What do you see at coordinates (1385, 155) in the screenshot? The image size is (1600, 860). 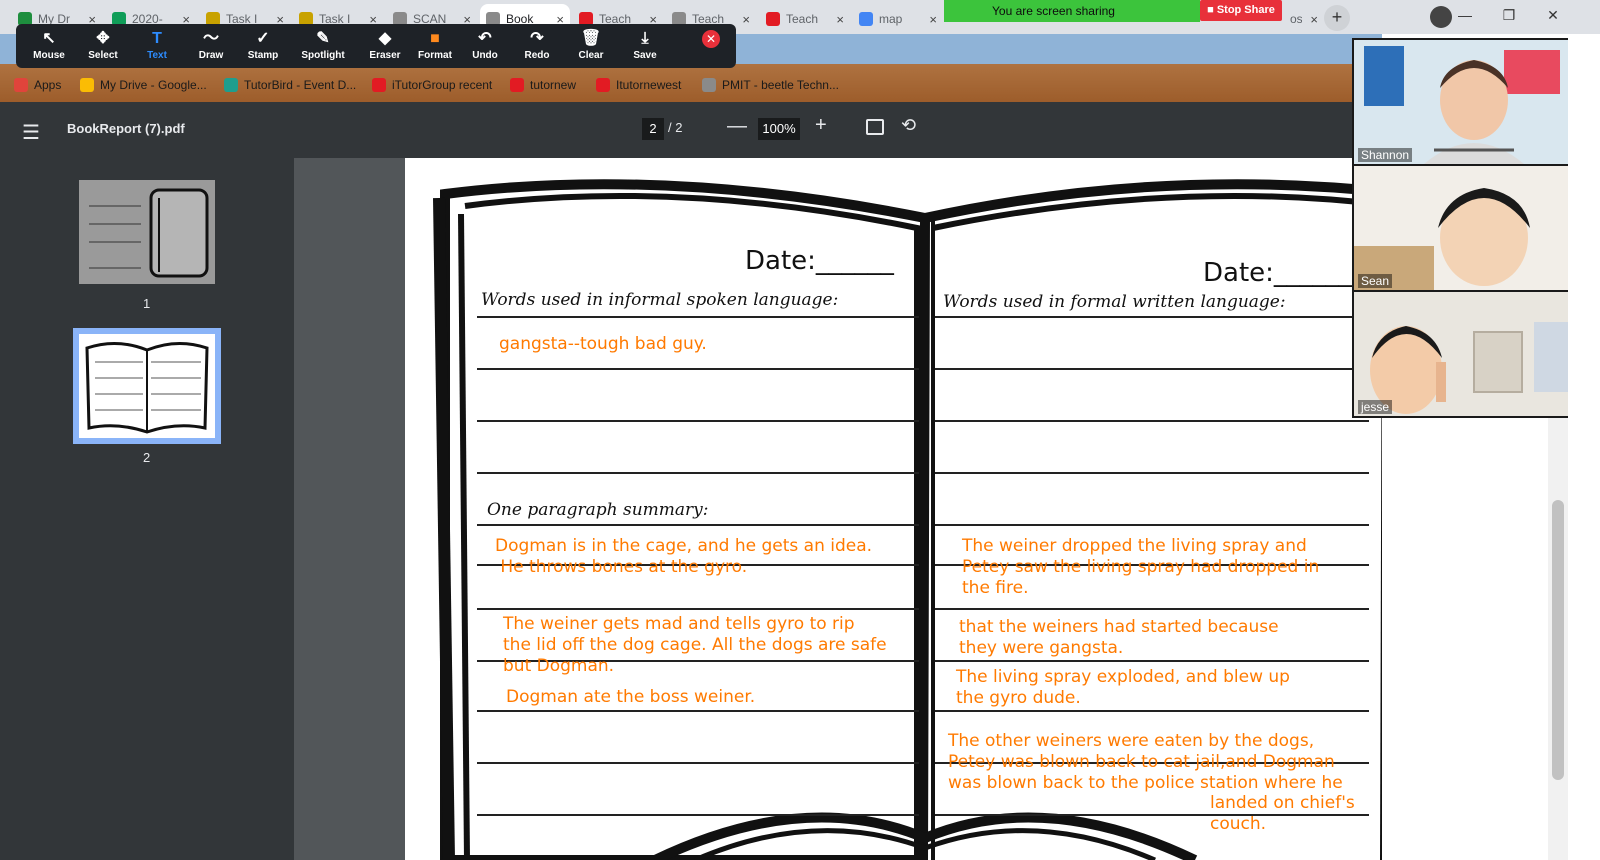 I see `participant-name: Shannon` at bounding box center [1385, 155].